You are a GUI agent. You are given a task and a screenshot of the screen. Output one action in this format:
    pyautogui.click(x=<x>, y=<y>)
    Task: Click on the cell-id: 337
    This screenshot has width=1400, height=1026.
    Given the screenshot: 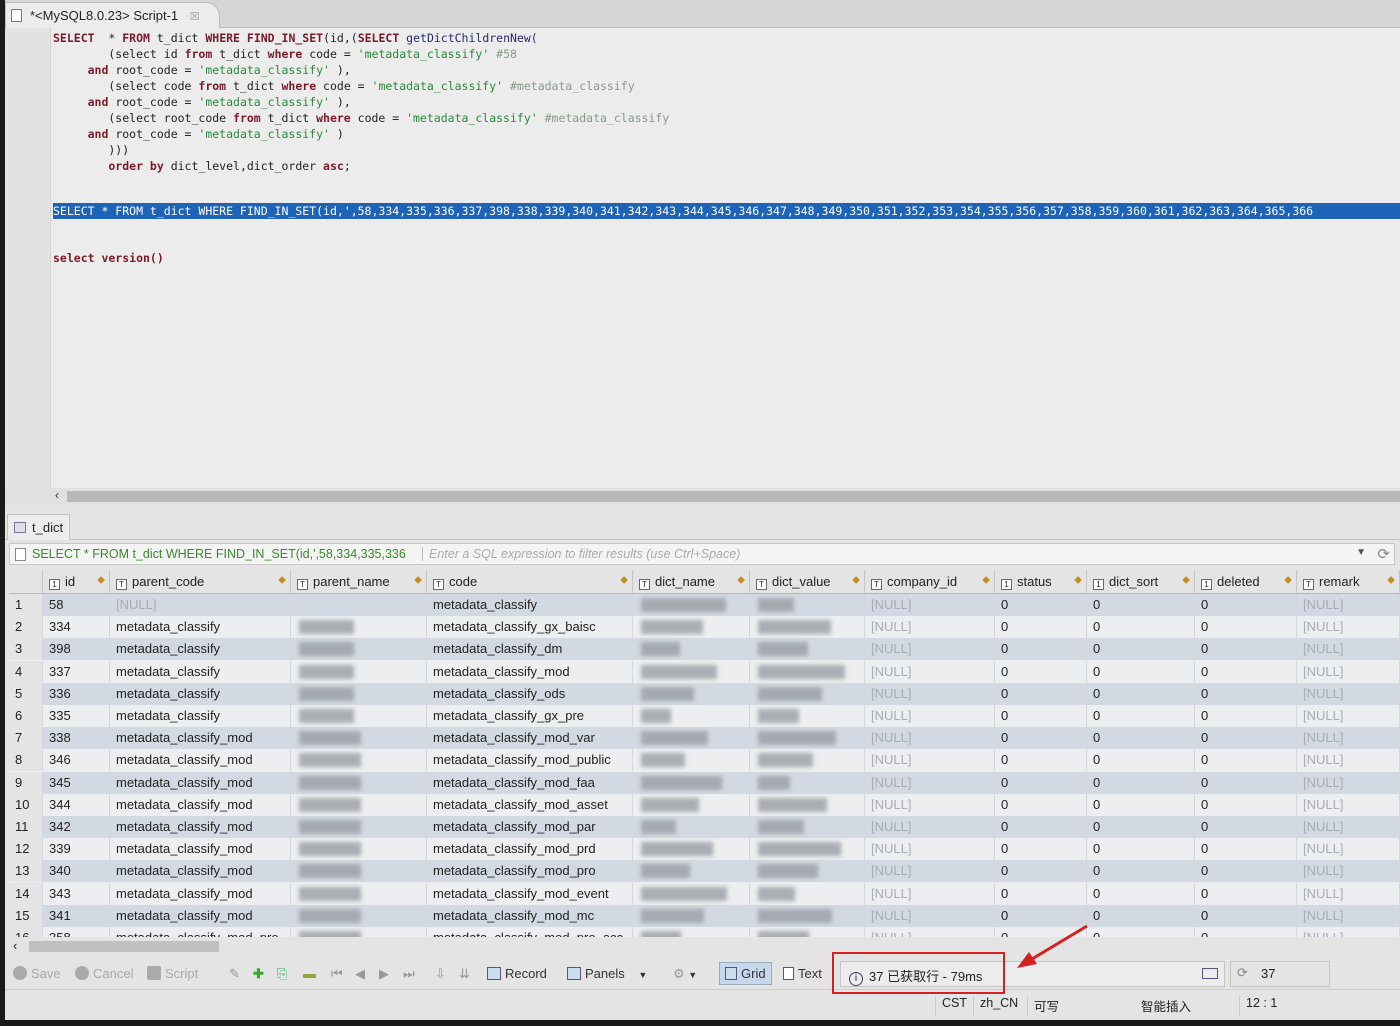 What is the action you would take?
    pyautogui.click(x=76, y=671)
    